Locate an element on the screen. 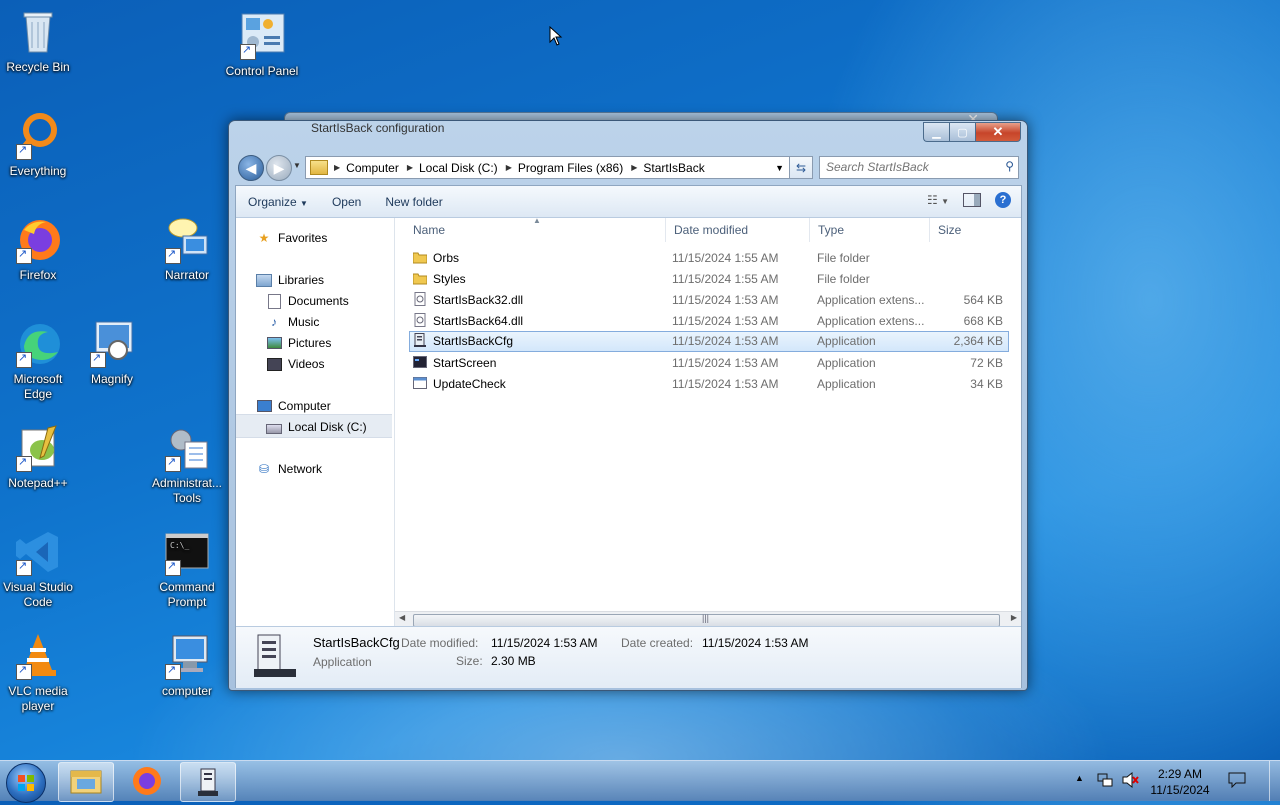  network-tray-icon is located at coordinates (1105, 781).